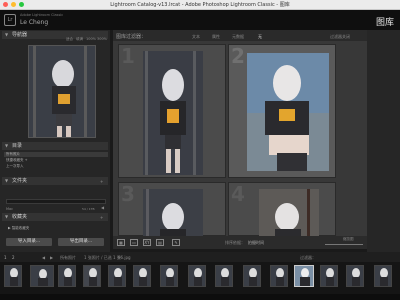  I want to click on sort-select: 拍摄时间, so click(256, 243).